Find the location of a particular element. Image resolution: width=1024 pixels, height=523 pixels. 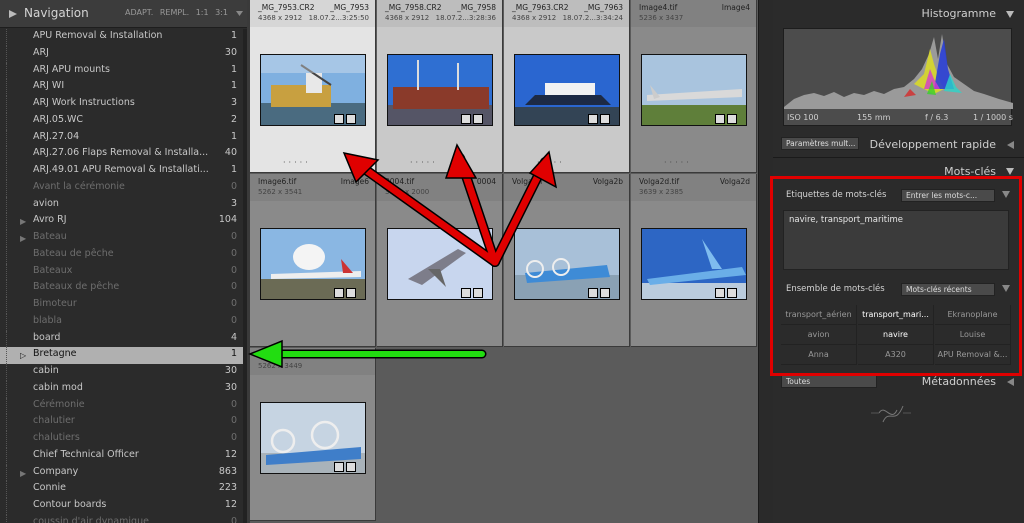

keyword-set-select: Mots-clés récents is located at coordinates (948, 289).